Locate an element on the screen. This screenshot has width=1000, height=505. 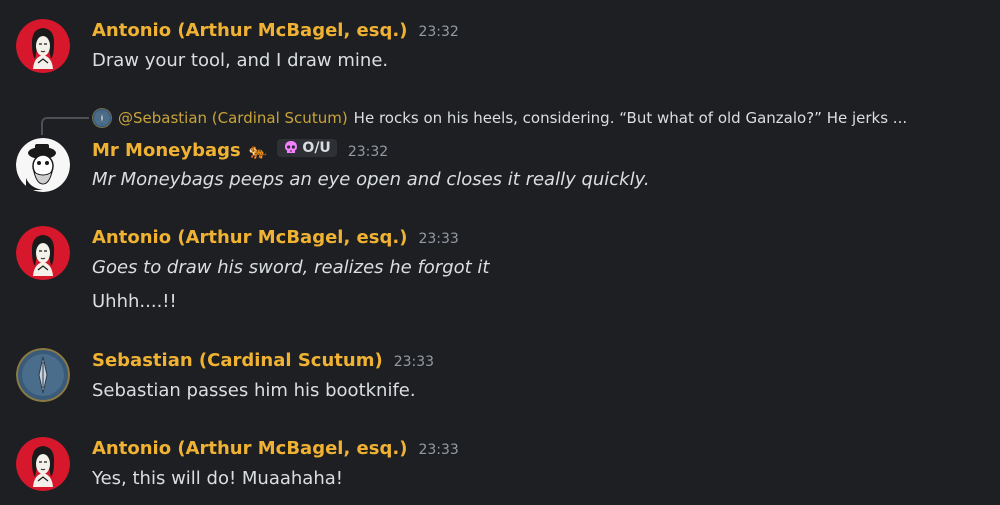
avatar-moneybags is located at coordinates (43, 165).